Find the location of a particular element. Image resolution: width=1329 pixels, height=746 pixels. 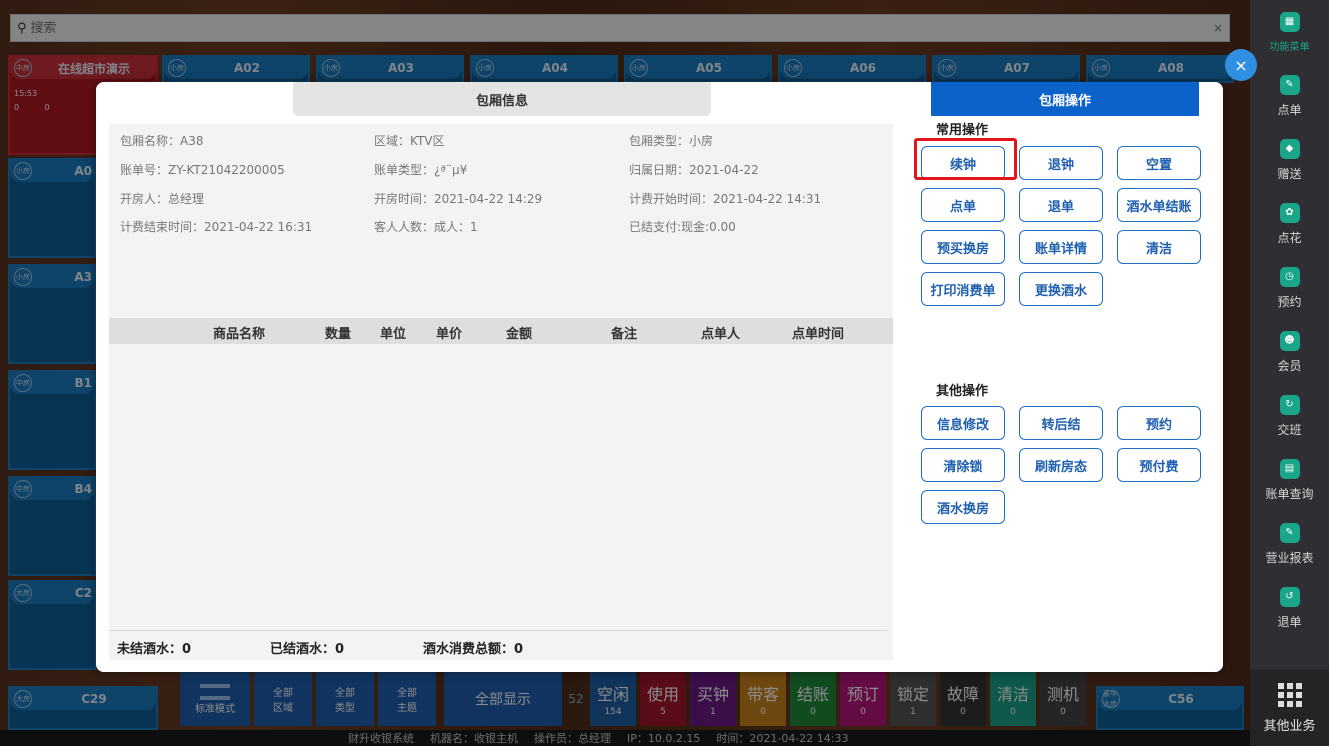

order-button: 点单 is located at coordinates (963, 205).